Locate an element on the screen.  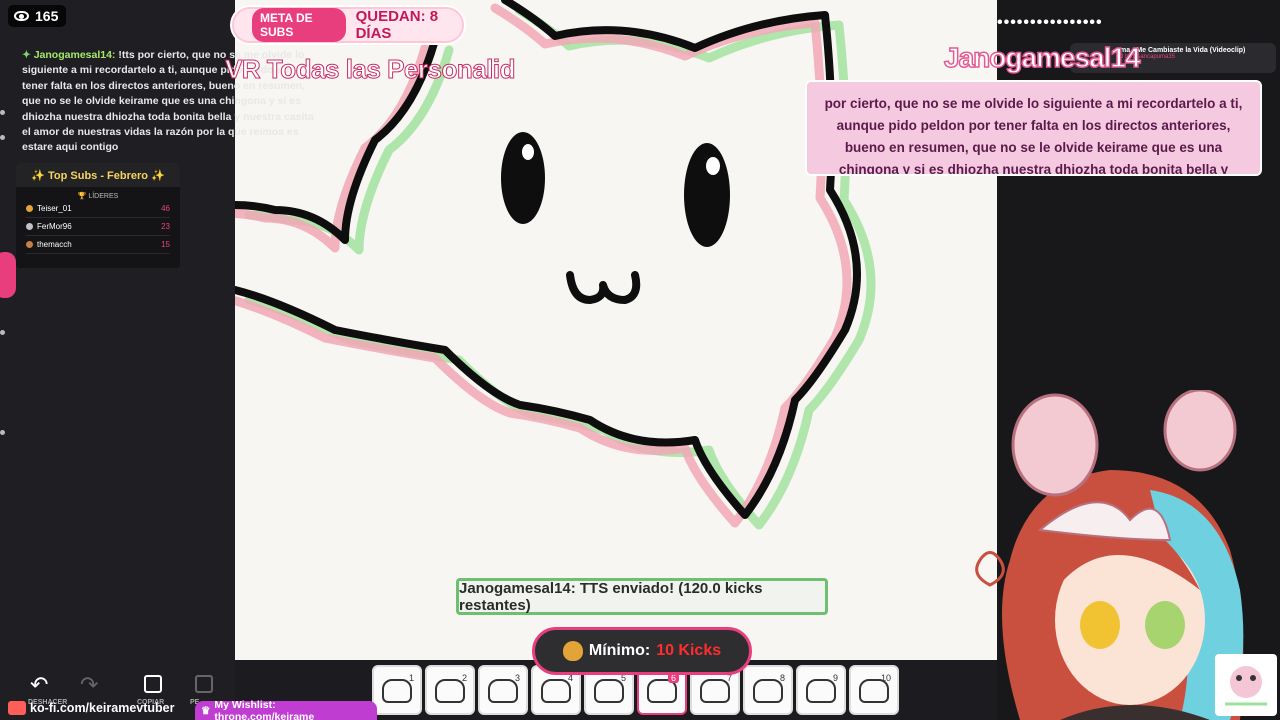
leader-row: themacch 15 is located at coordinates (98, 245).